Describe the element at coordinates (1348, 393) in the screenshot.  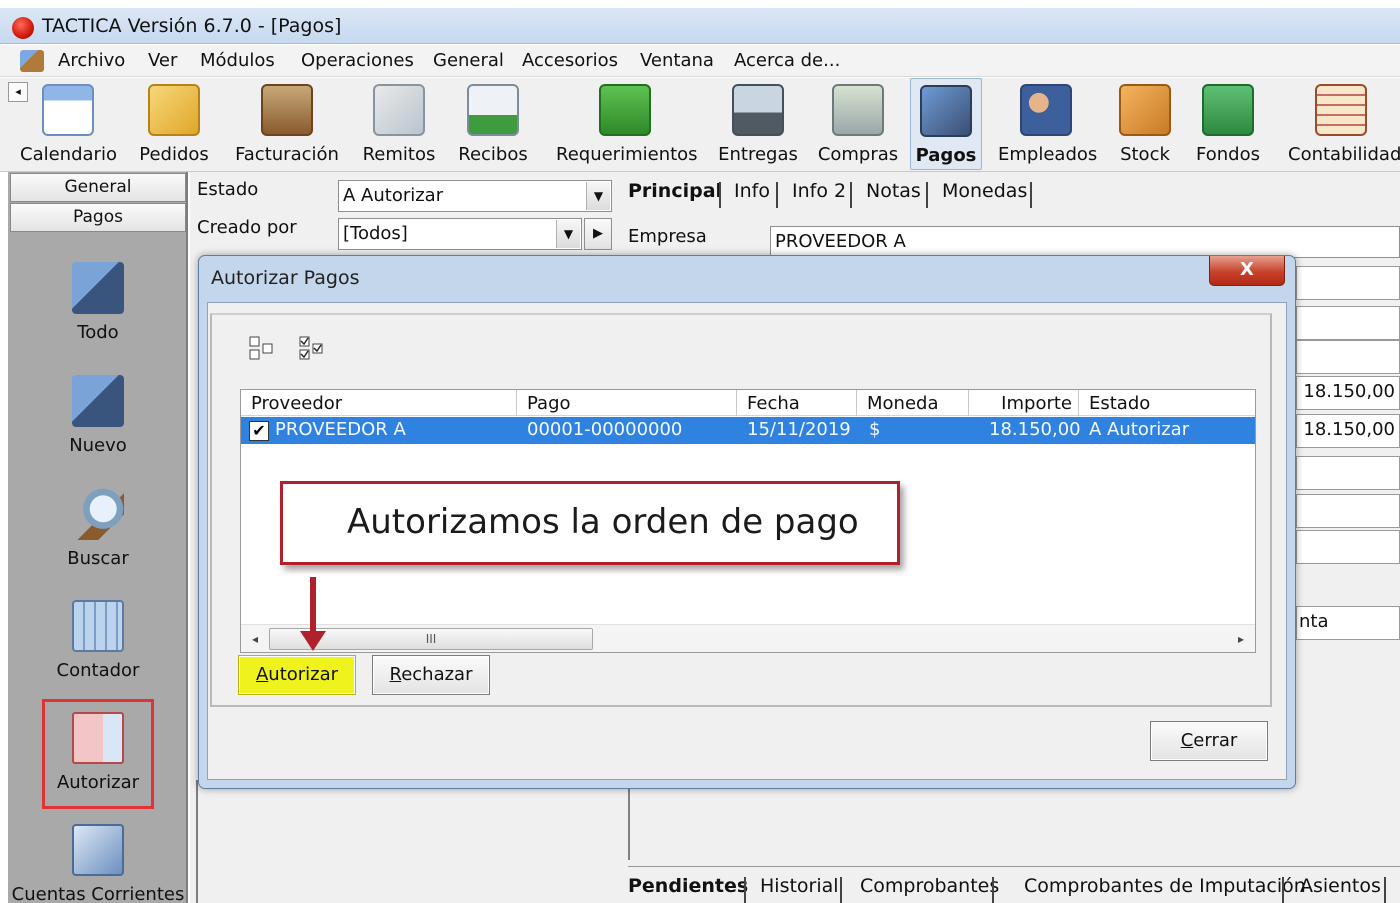
I see `total-field: 18.150,00` at that location.